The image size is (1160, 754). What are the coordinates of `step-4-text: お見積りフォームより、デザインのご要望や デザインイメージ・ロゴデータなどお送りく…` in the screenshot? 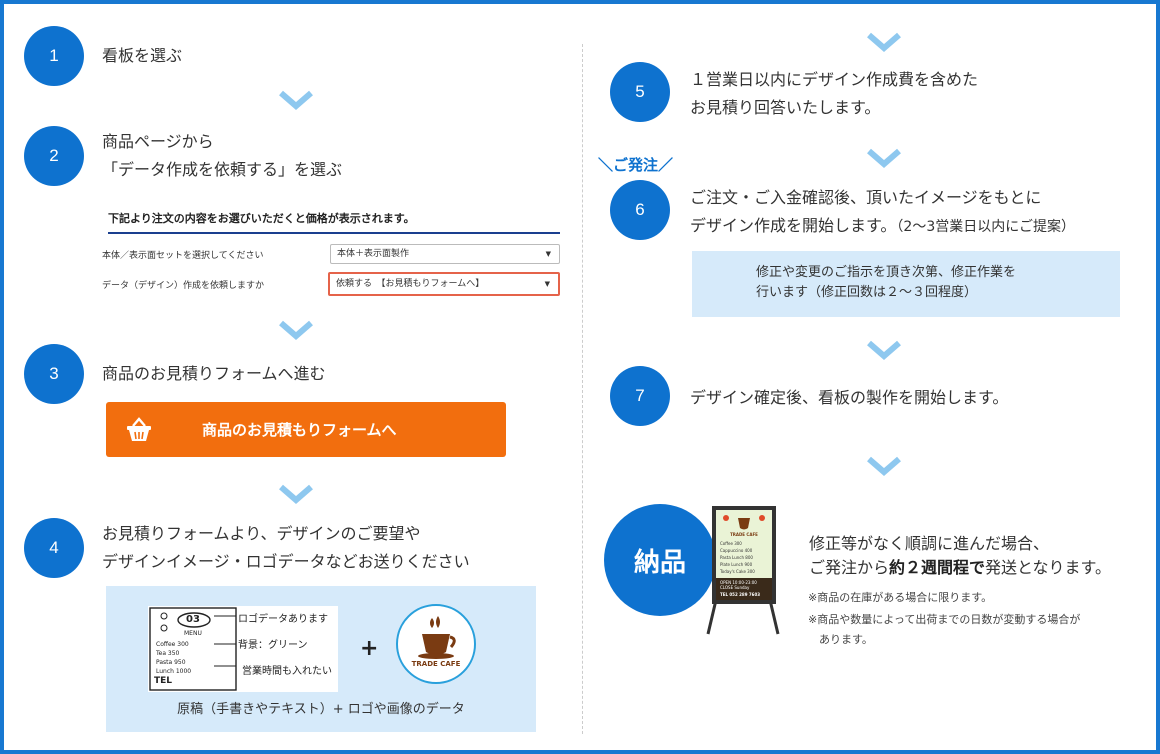 It's located at (286, 547).